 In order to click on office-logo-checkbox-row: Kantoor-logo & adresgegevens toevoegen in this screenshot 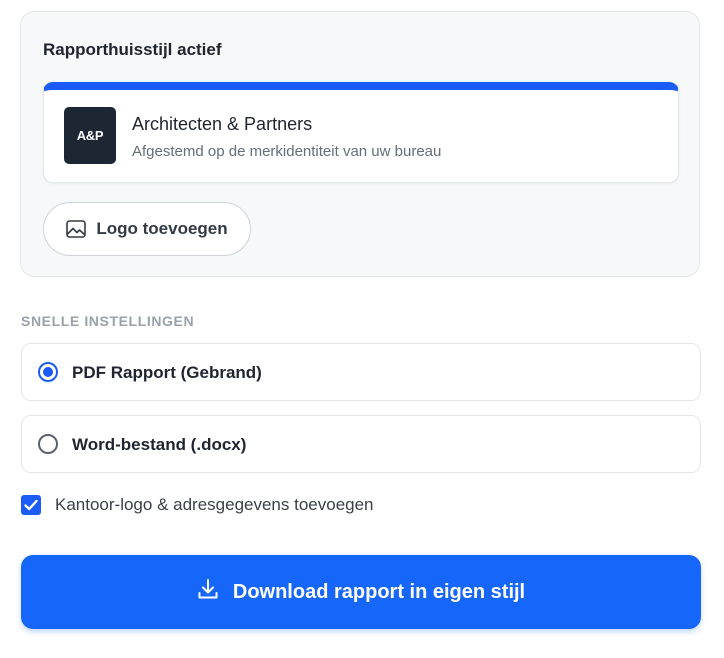, I will do `click(197, 505)`.